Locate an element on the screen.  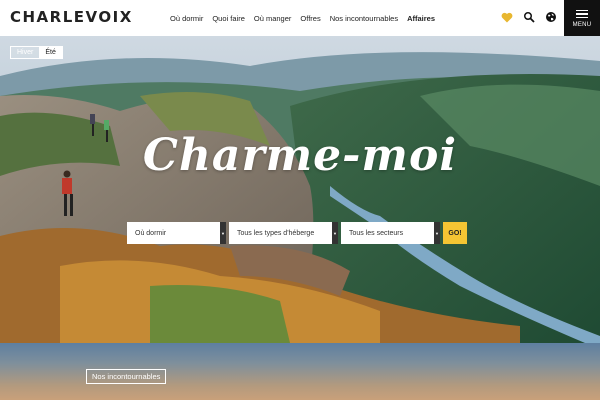
hero-tagline: Charme-moi is located at coordinates (300, 155).